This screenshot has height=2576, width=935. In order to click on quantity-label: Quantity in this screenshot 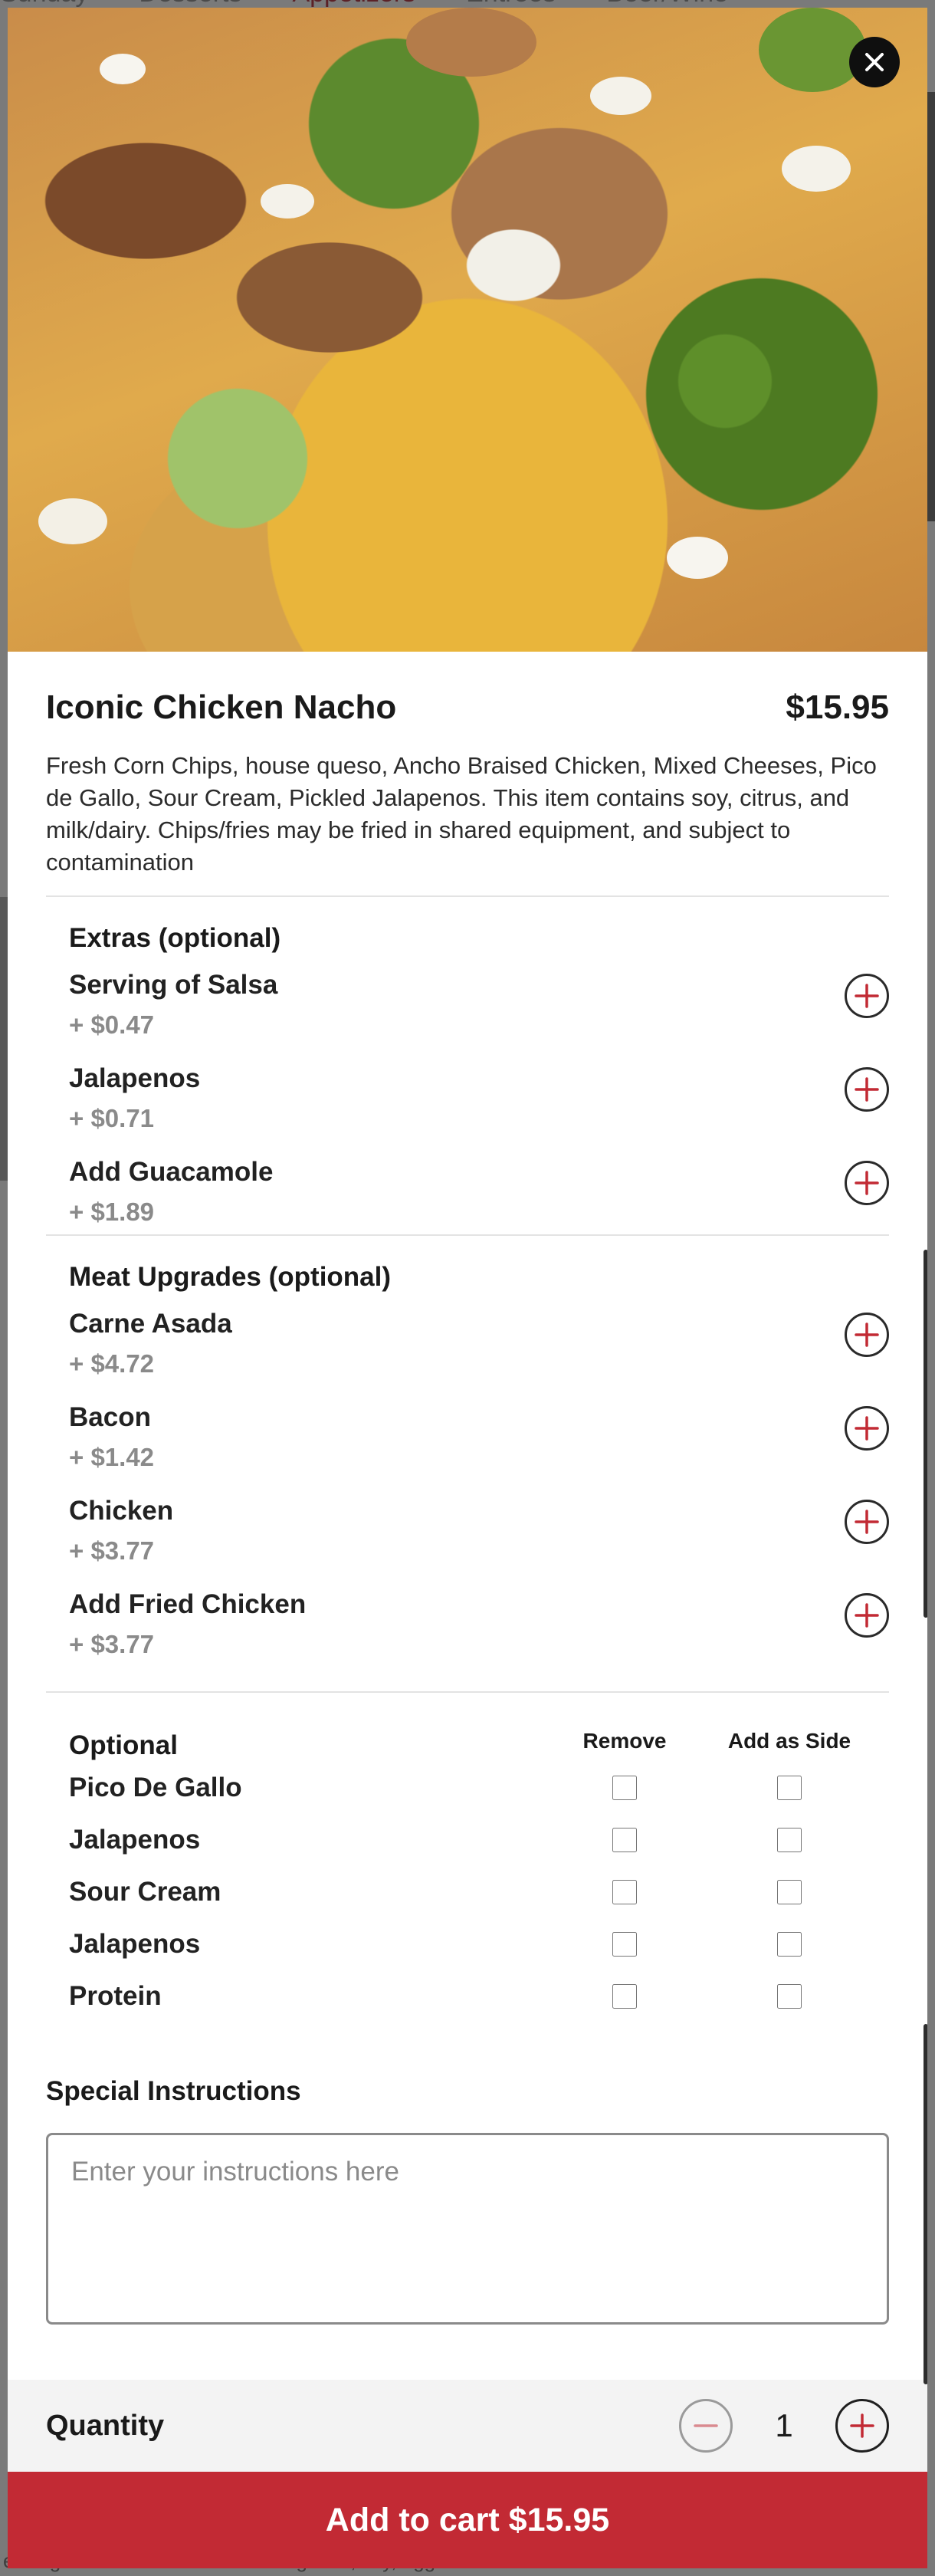, I will do `click(105, 2425)`.